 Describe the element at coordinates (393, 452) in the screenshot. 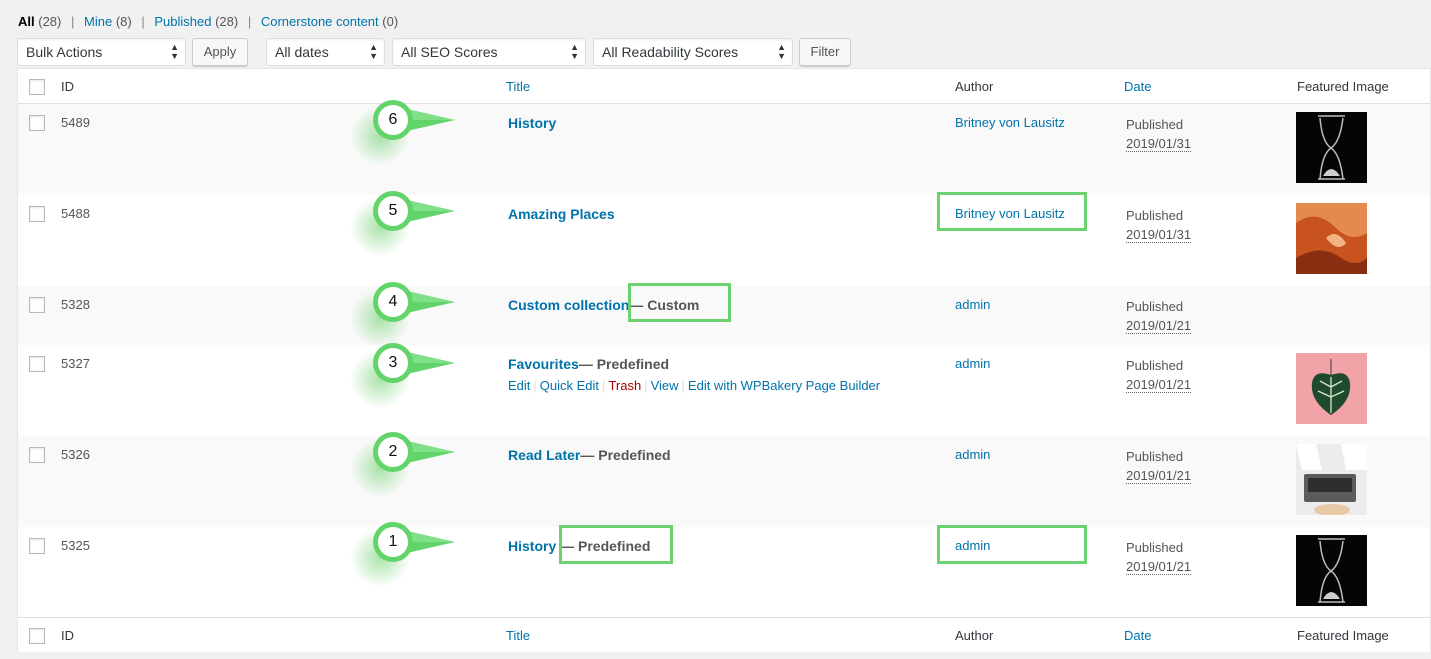

I see `marker-number: 2` at that location.